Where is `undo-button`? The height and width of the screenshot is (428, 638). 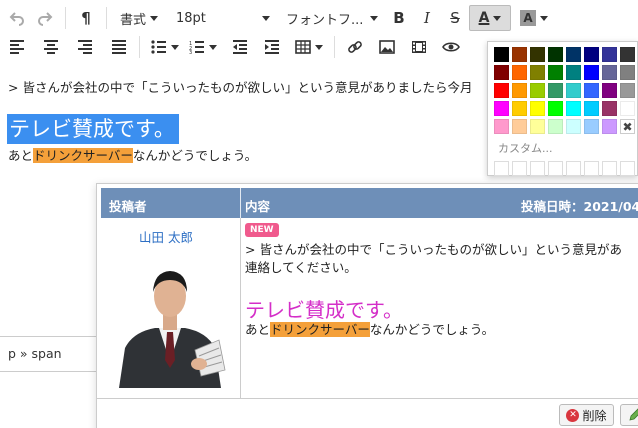
undo-button is located at coordinates (17, 18).